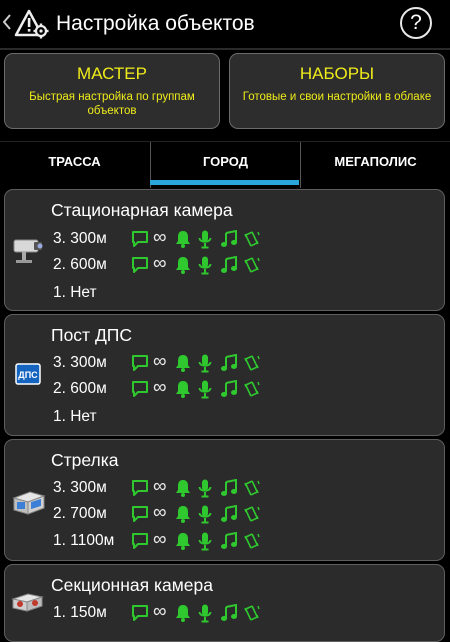 This screenshot has width=450, height=642. Describe the element at coordinates (84, 540) in the screenshot. I see `distance-label: 1. 1100м` at that location.